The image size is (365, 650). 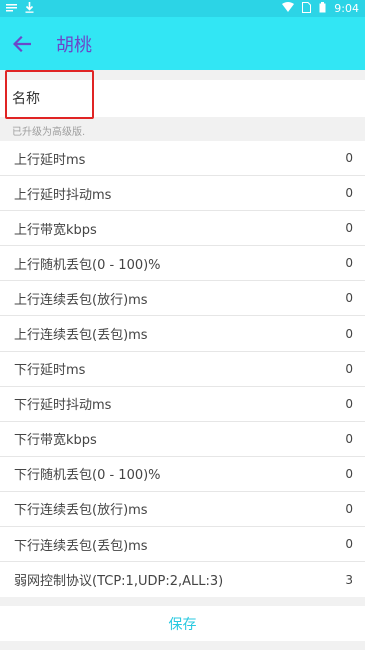 I want to click on param-label: 下行连续丢包(放行)ms, so click(x=81, y=511).